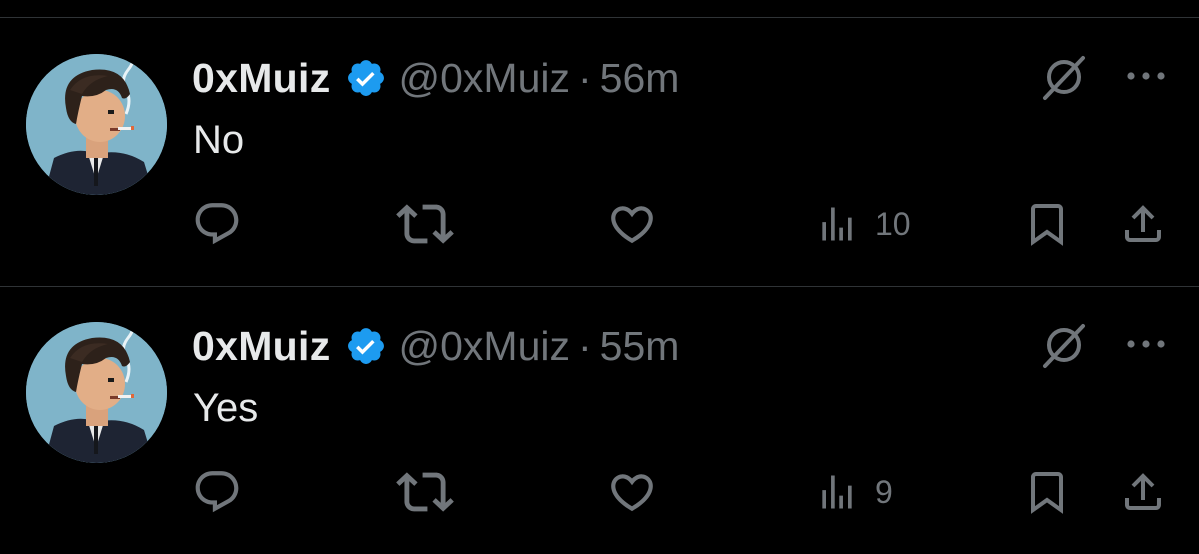 This screenshot has height=554, width=1199. Describe the element at coordinates (640, 78) in the screenshot. I see `post-timestamp: 56m` at that location.